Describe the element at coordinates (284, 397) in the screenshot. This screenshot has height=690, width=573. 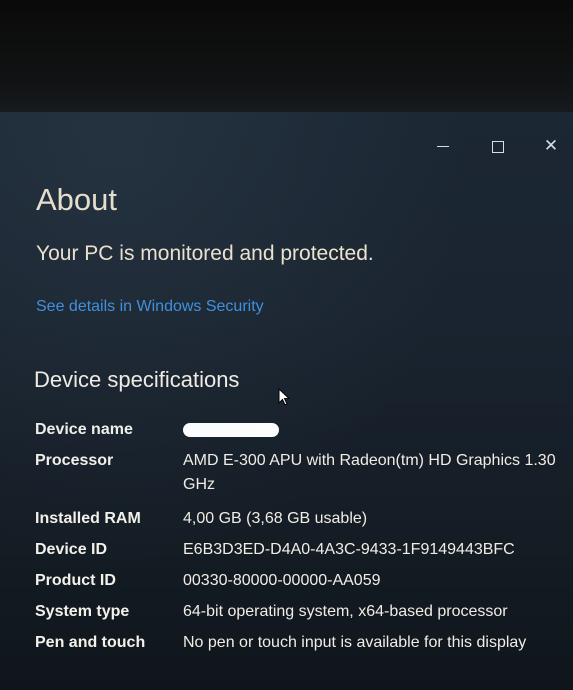
I see `mouse-pointer-icon` at that location.